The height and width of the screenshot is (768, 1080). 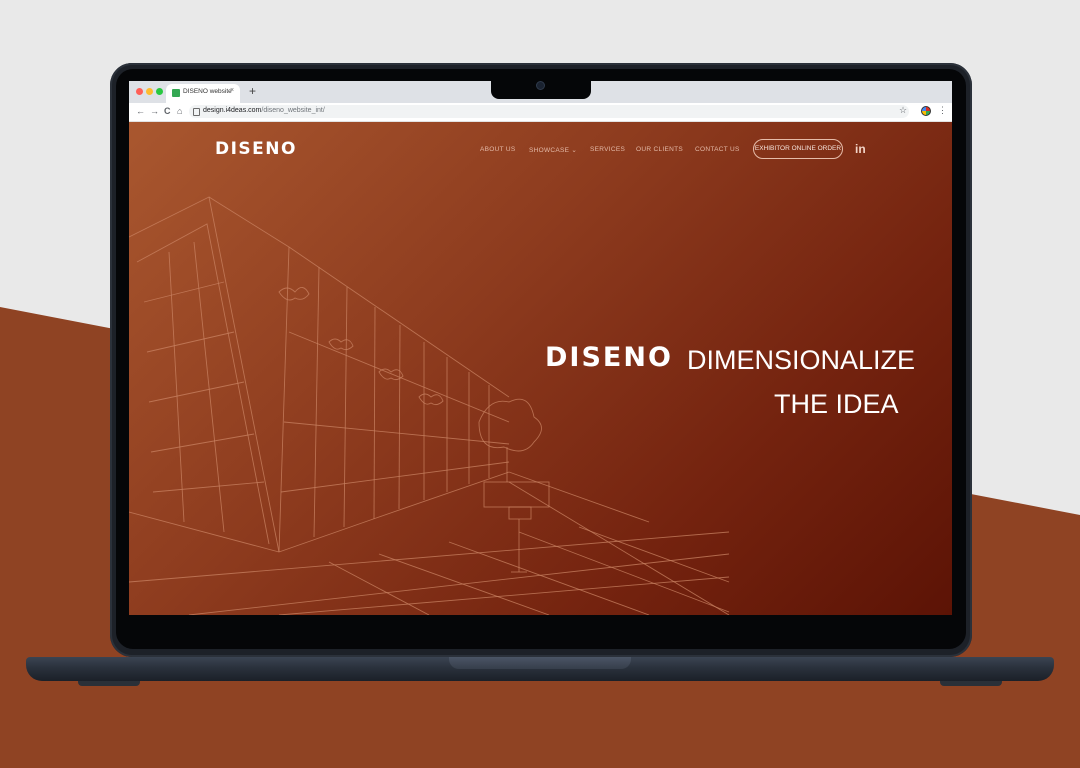 What do you see at coordinates (167, 111) in the screenshot?
I see `reload-icon: C` at bounding box center [167, 111].